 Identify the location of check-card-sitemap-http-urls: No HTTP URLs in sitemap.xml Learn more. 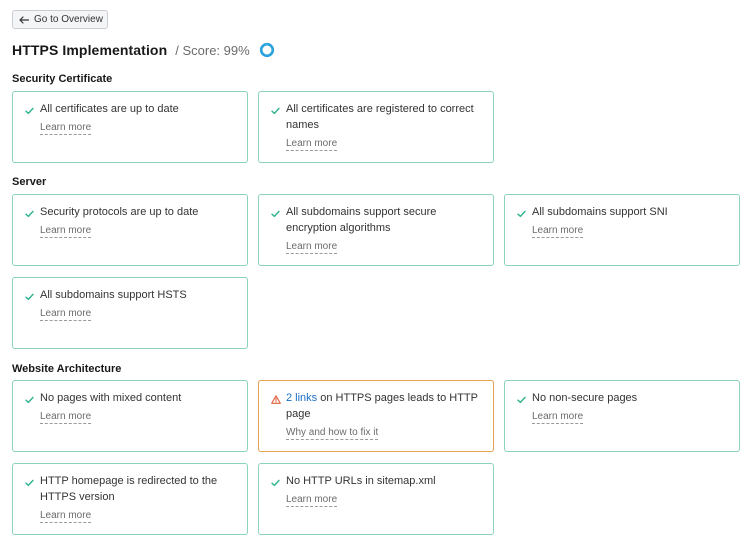
(376, 499).